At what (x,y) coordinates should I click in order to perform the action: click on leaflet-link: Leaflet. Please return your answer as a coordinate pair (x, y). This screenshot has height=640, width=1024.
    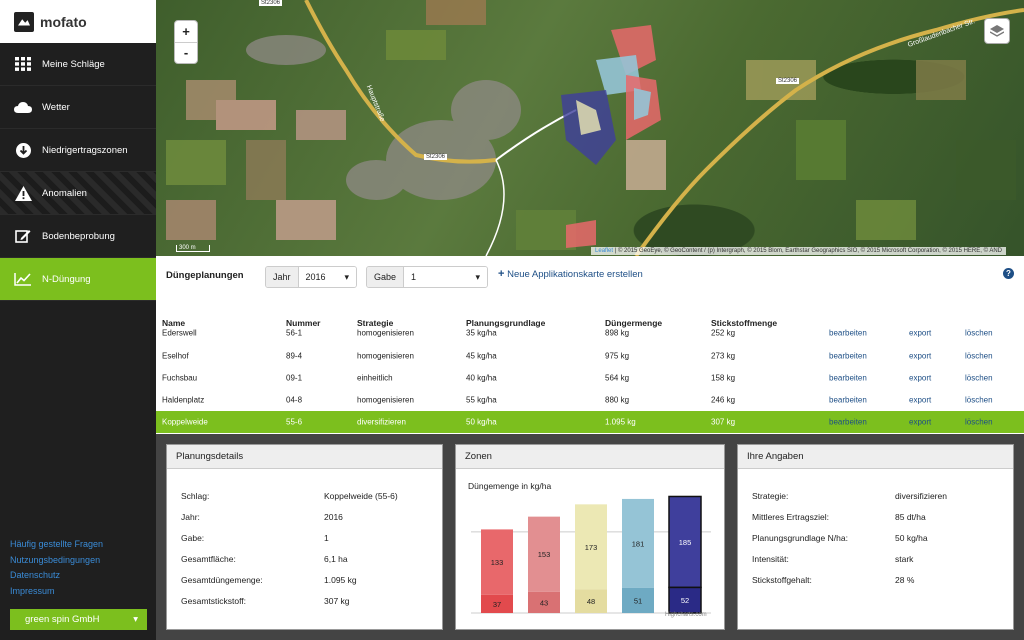
    Looking at the image, I should click on (604, 251).